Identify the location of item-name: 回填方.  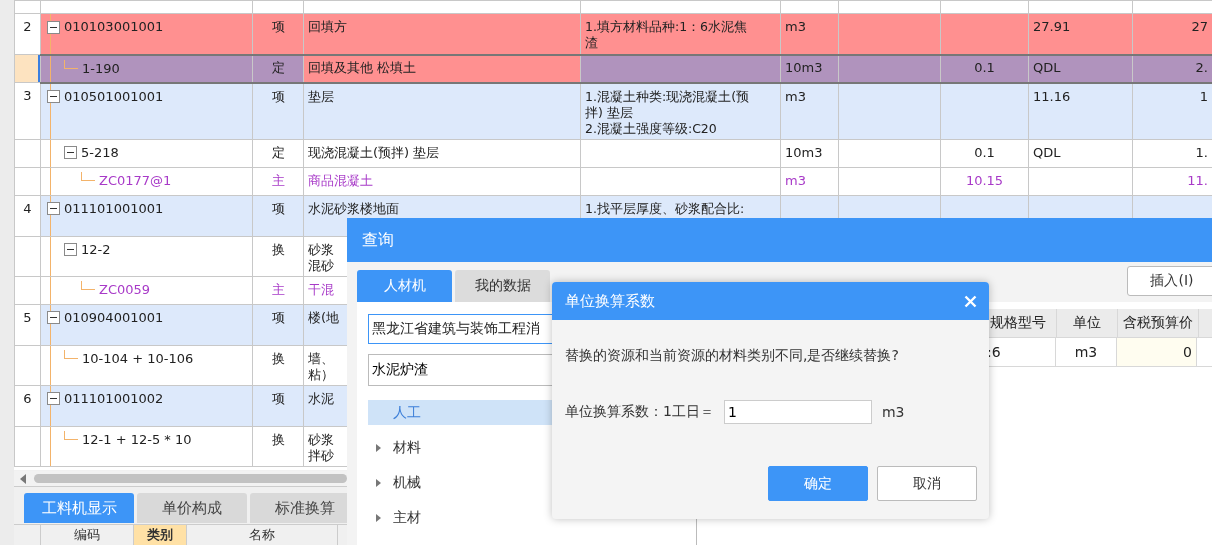
(442, 34).